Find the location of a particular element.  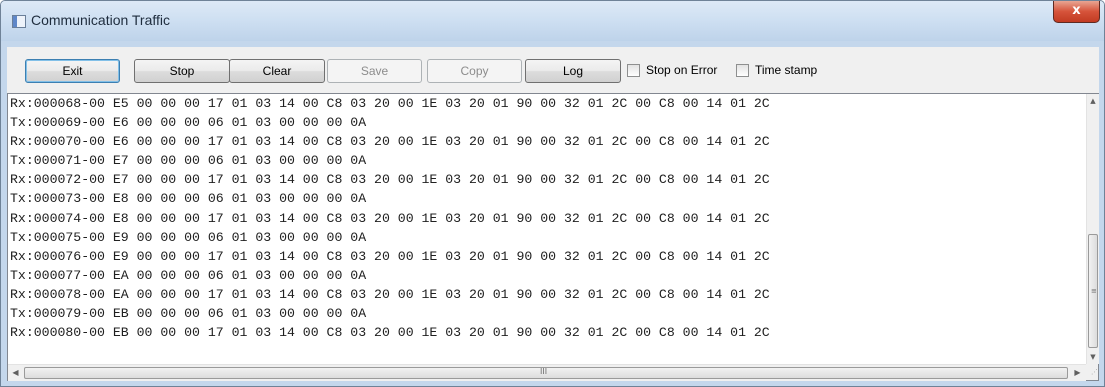

close-icon: x is located at coordinates (1076, 10).